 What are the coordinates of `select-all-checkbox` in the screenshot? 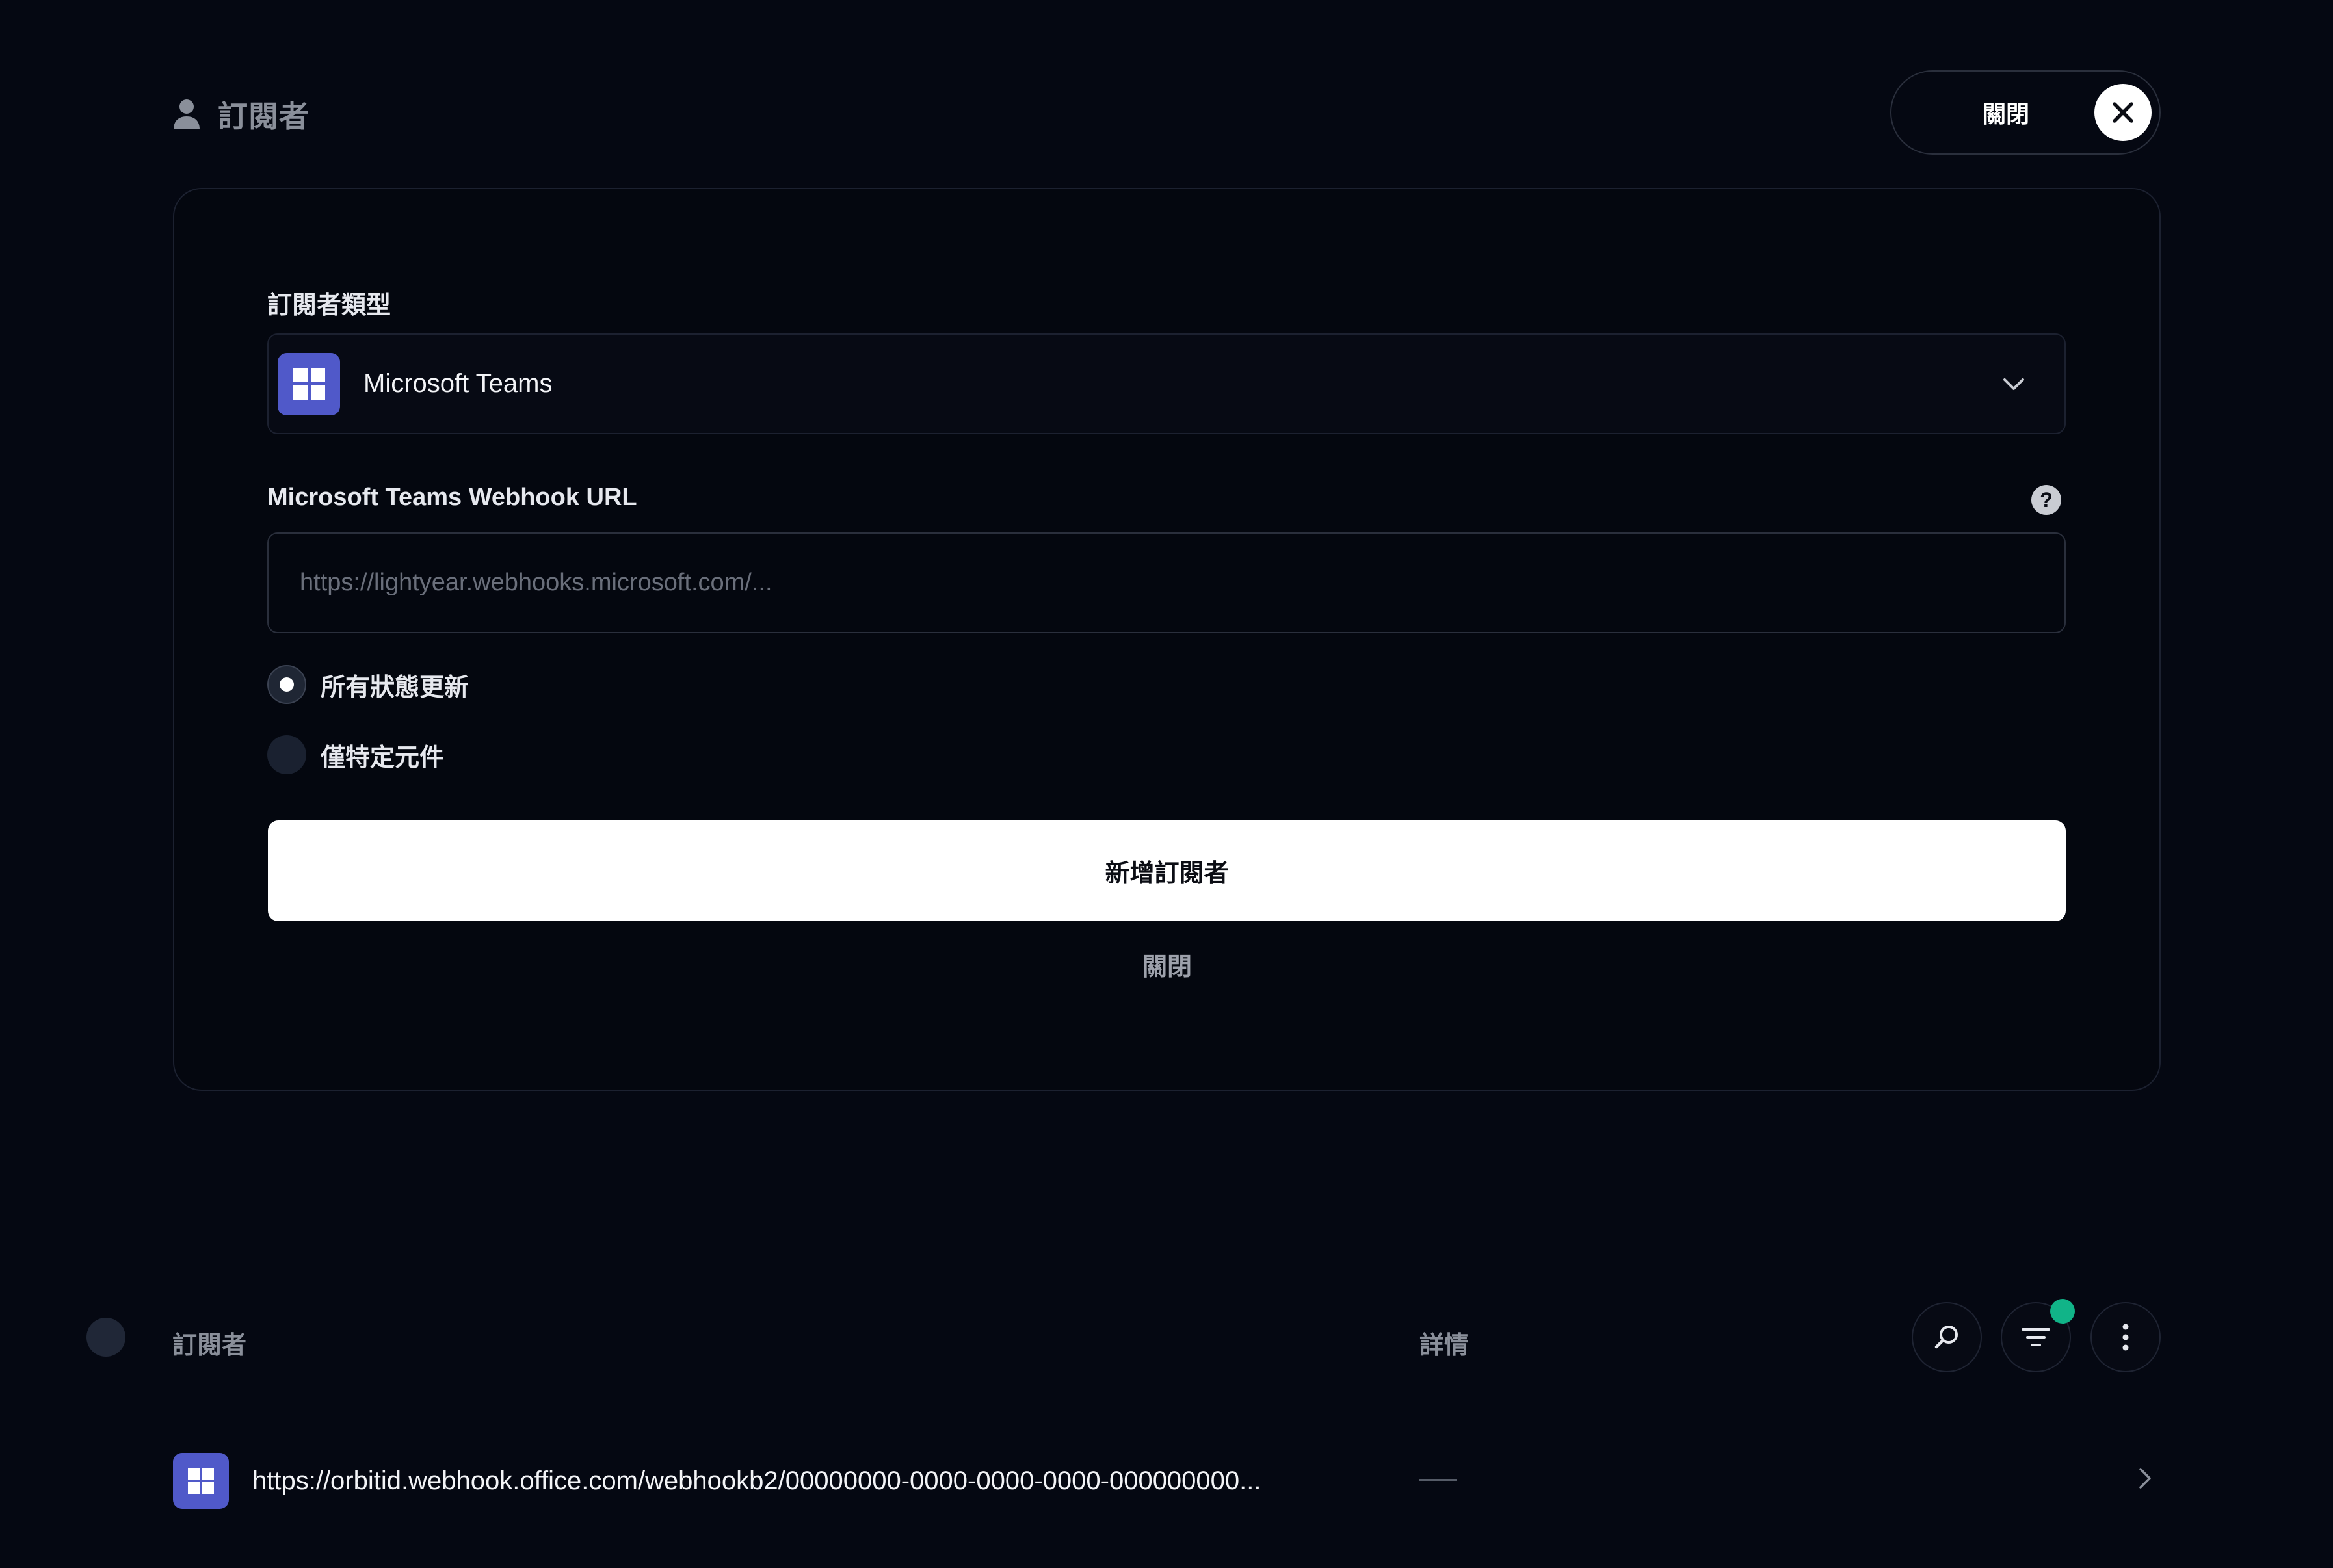 It's located at (105, 1337).